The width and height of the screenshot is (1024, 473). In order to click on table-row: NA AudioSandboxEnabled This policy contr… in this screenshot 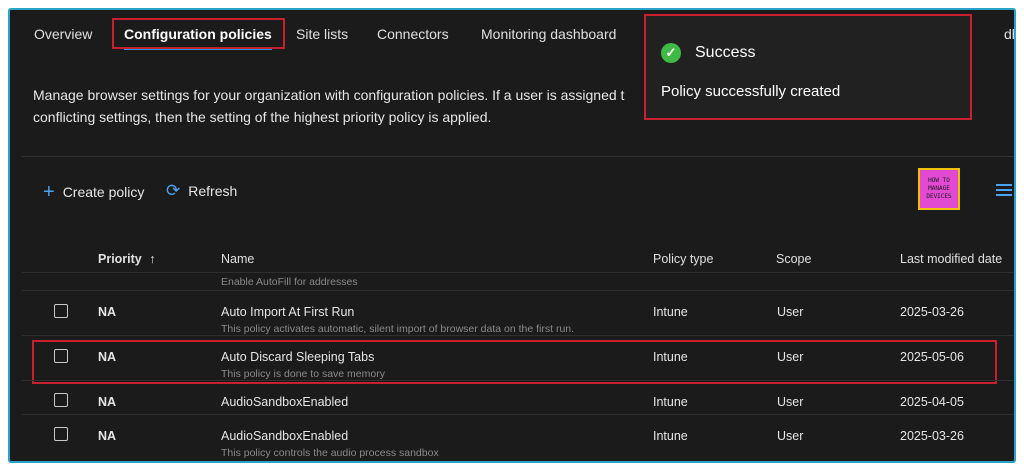, I will do `click(518, 437)`.